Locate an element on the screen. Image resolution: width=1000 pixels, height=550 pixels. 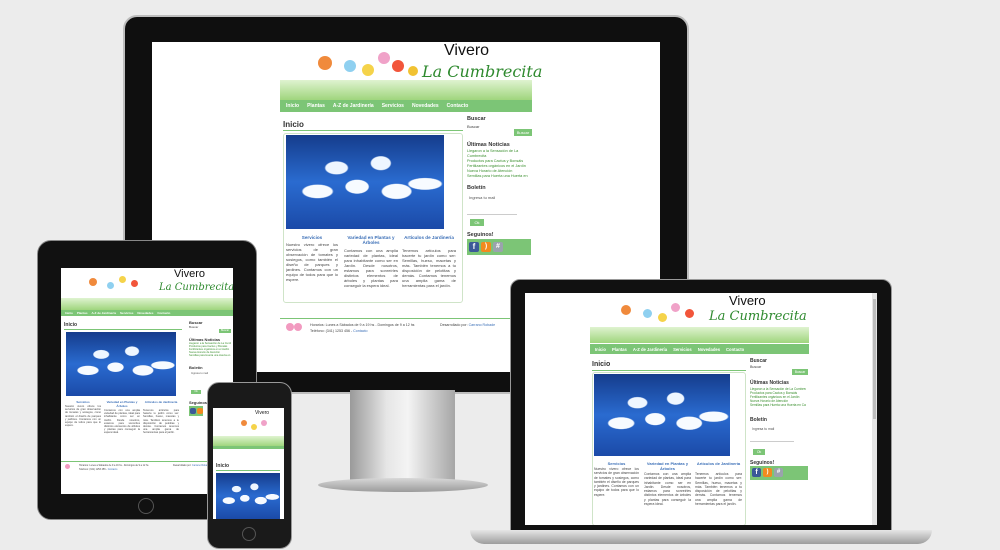
facebook-icon is located at coordinates (193, 411).